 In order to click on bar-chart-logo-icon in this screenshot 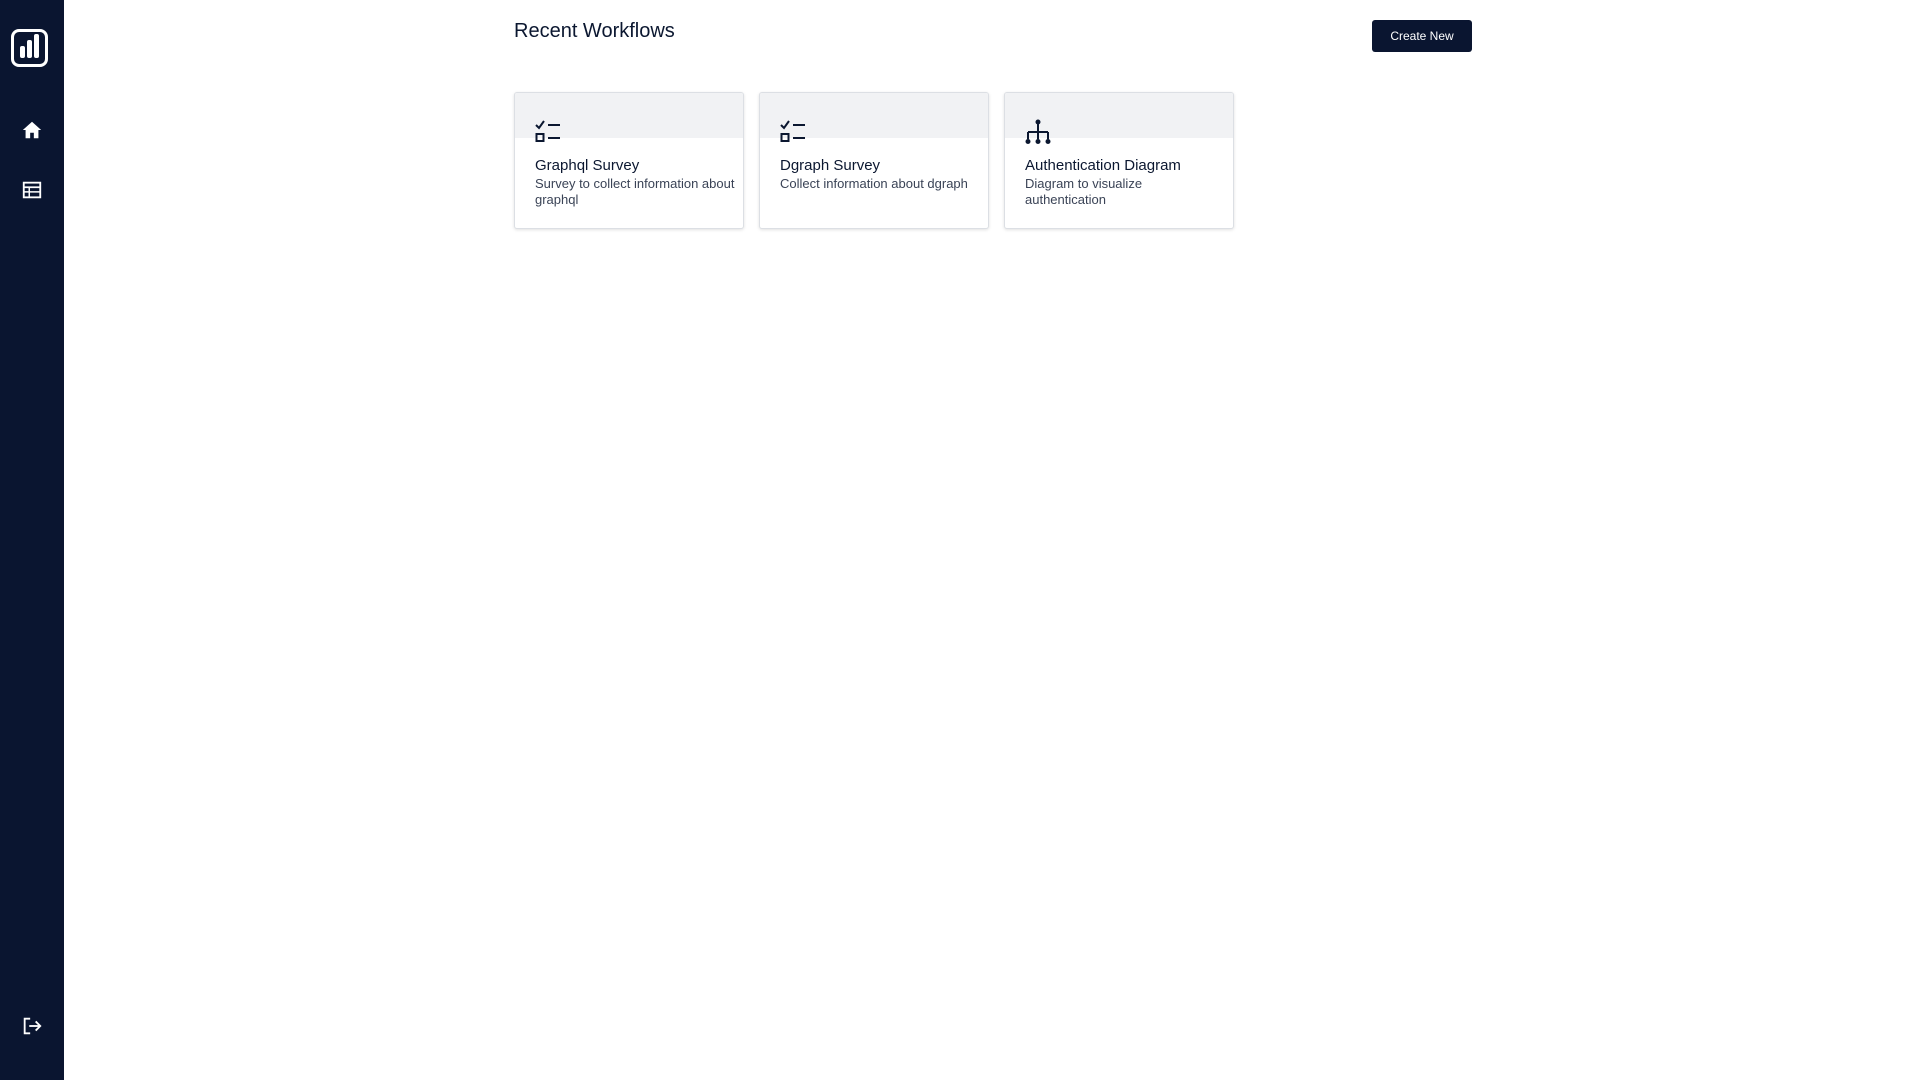, I will do `click(29, 48)`.